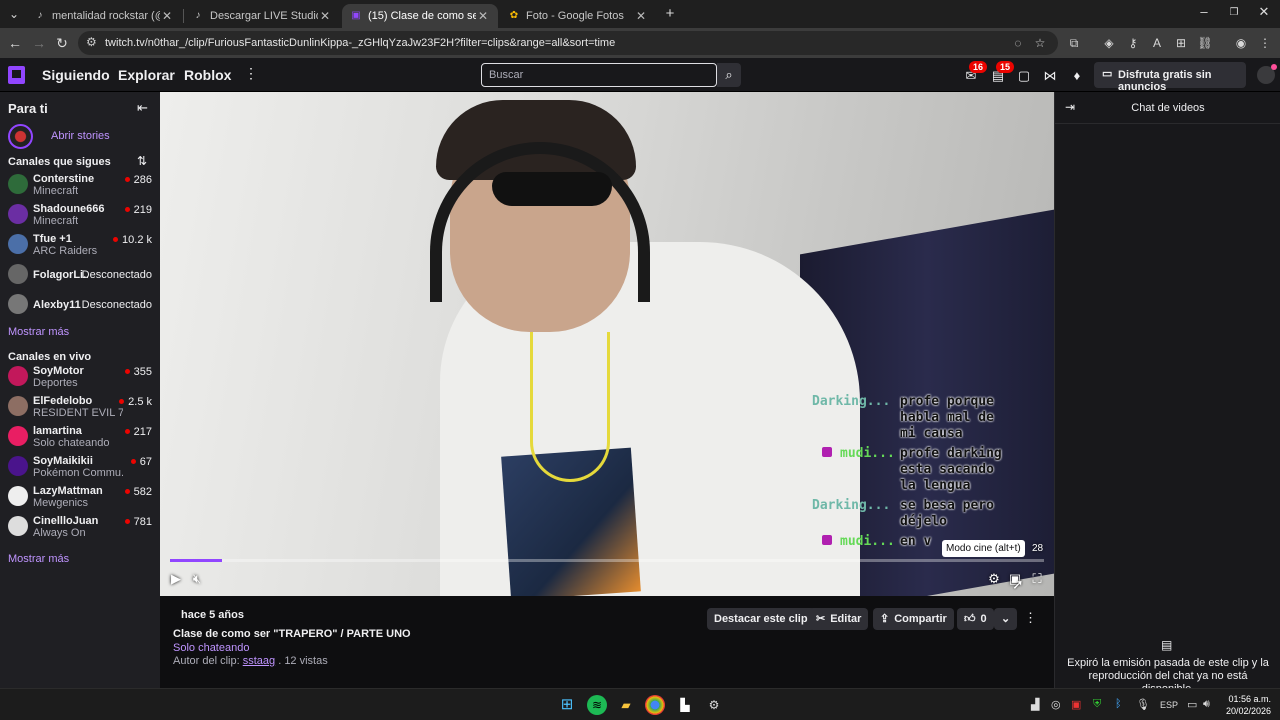  I want to click on forward-icon: →, so click(39, 43).